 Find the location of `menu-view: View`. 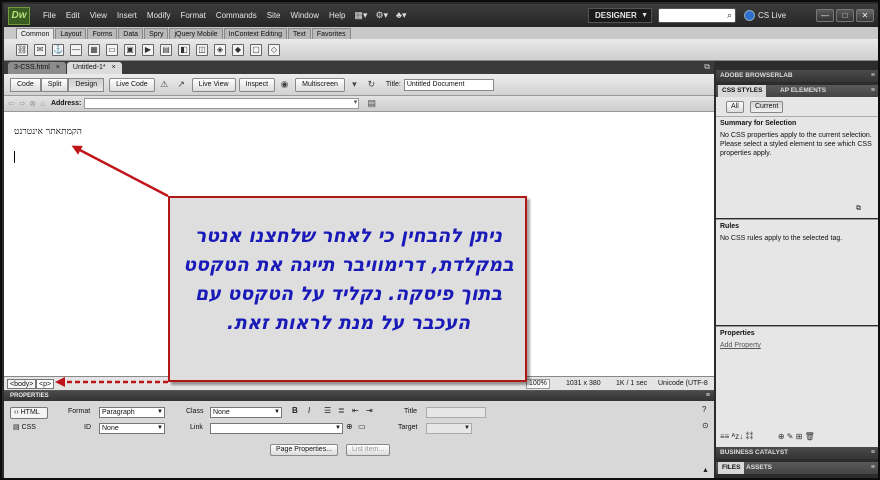

menu-view: View is located at coordinates (98, 15).